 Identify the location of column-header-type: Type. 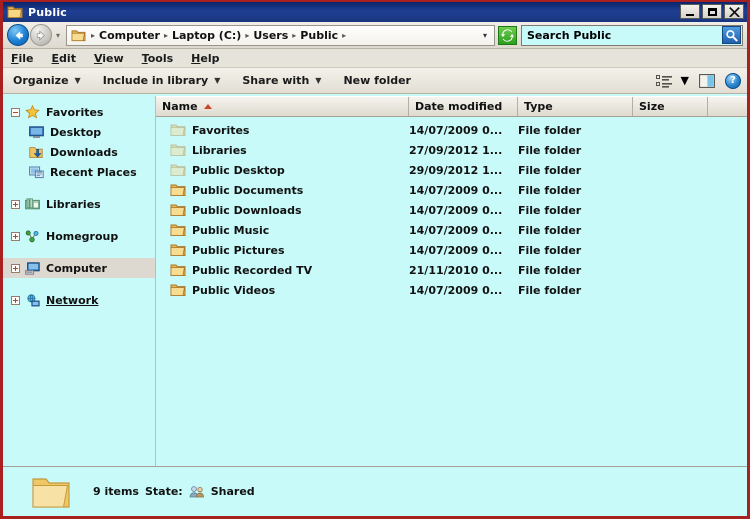
(575, 106).